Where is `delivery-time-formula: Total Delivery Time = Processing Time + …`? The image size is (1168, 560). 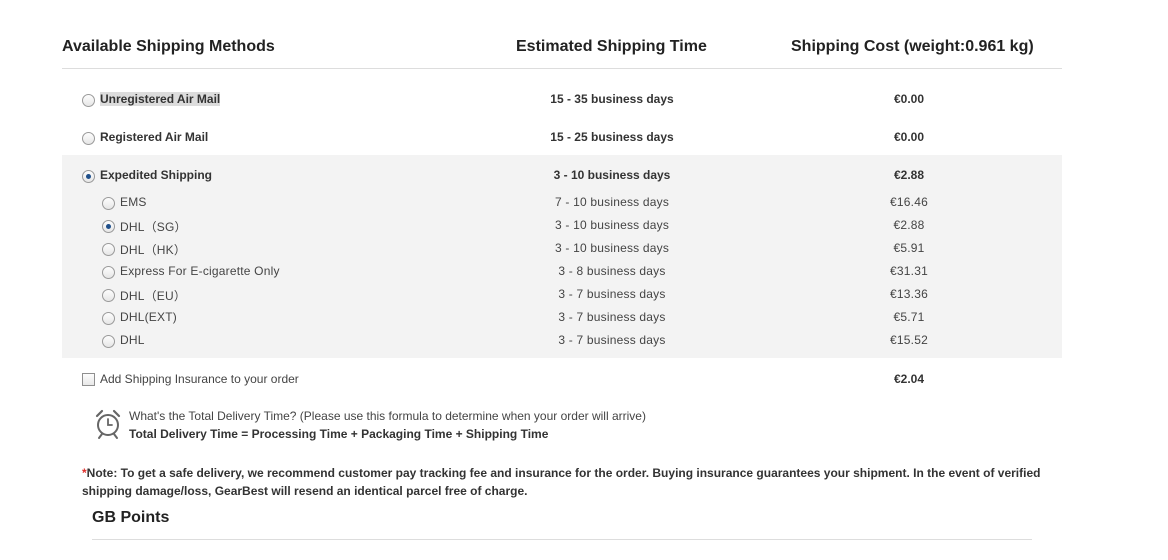
delivery-time-formula: Total Delivery Time = Processing Time + … is located at coordinates (339, 434).